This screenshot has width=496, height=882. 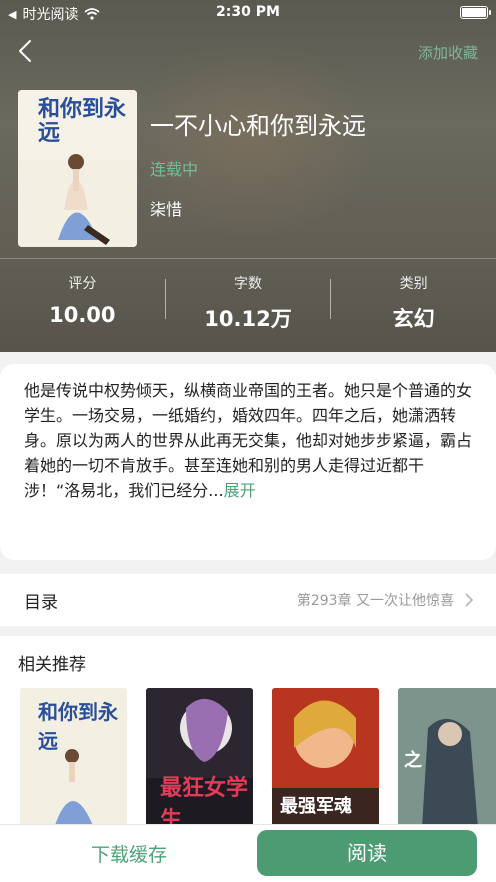 I want to click on stat-label: 类别, so click(x=413, y=284).